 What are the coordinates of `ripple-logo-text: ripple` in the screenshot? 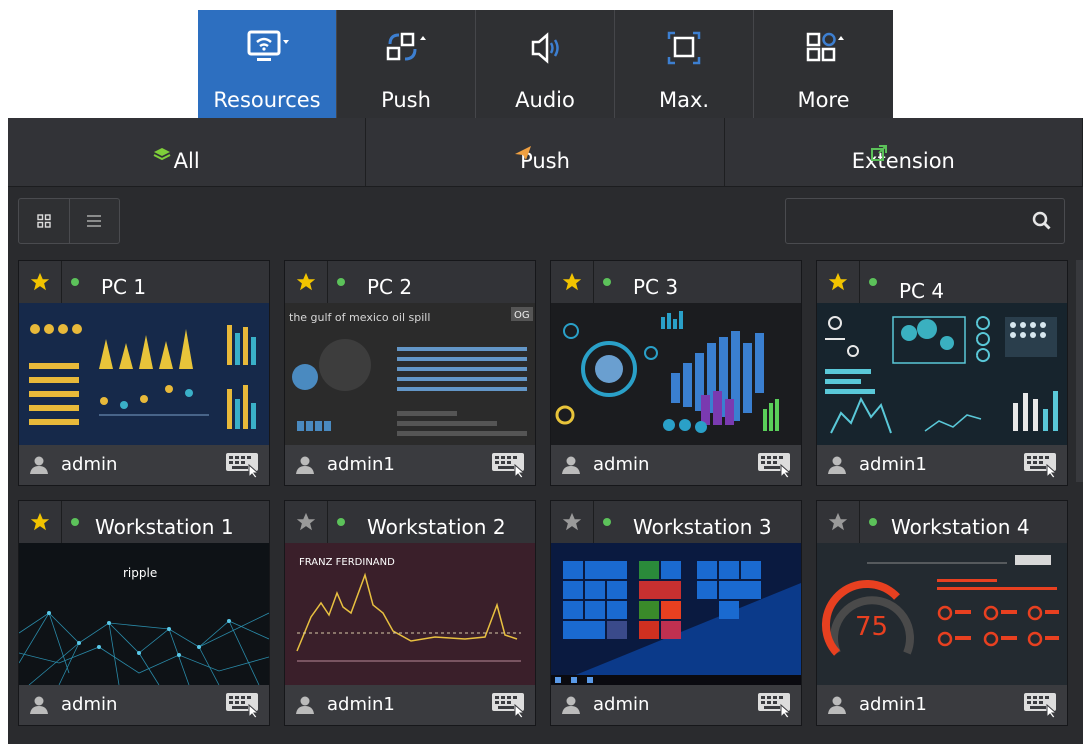 It's located at (140, 573).